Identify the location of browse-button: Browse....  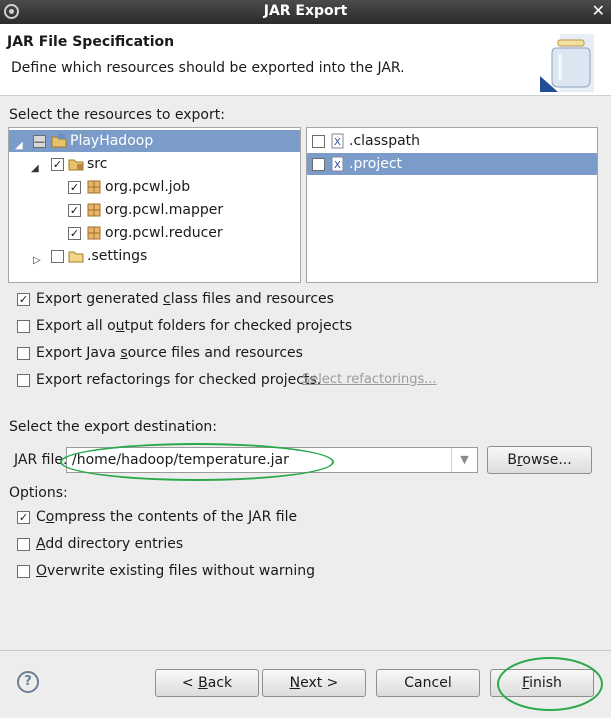
(539, 460).